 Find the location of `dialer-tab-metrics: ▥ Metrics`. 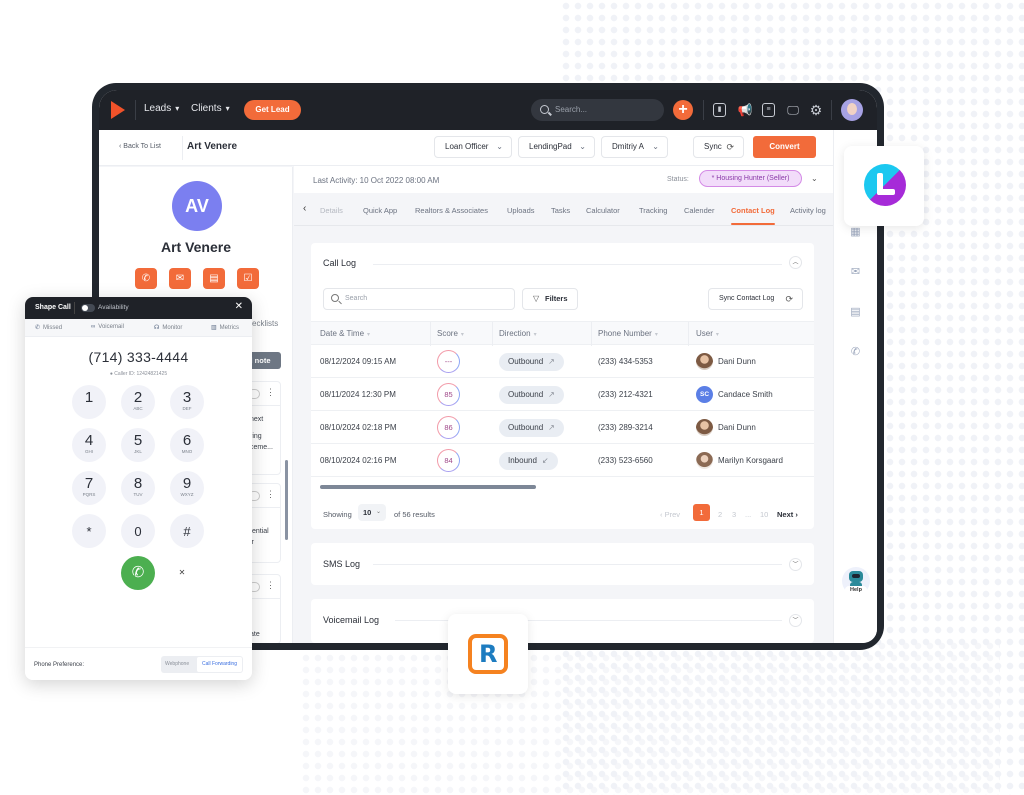

dialer-tab-metrics: ▥ Metrics is located at coordinates (225, 327).